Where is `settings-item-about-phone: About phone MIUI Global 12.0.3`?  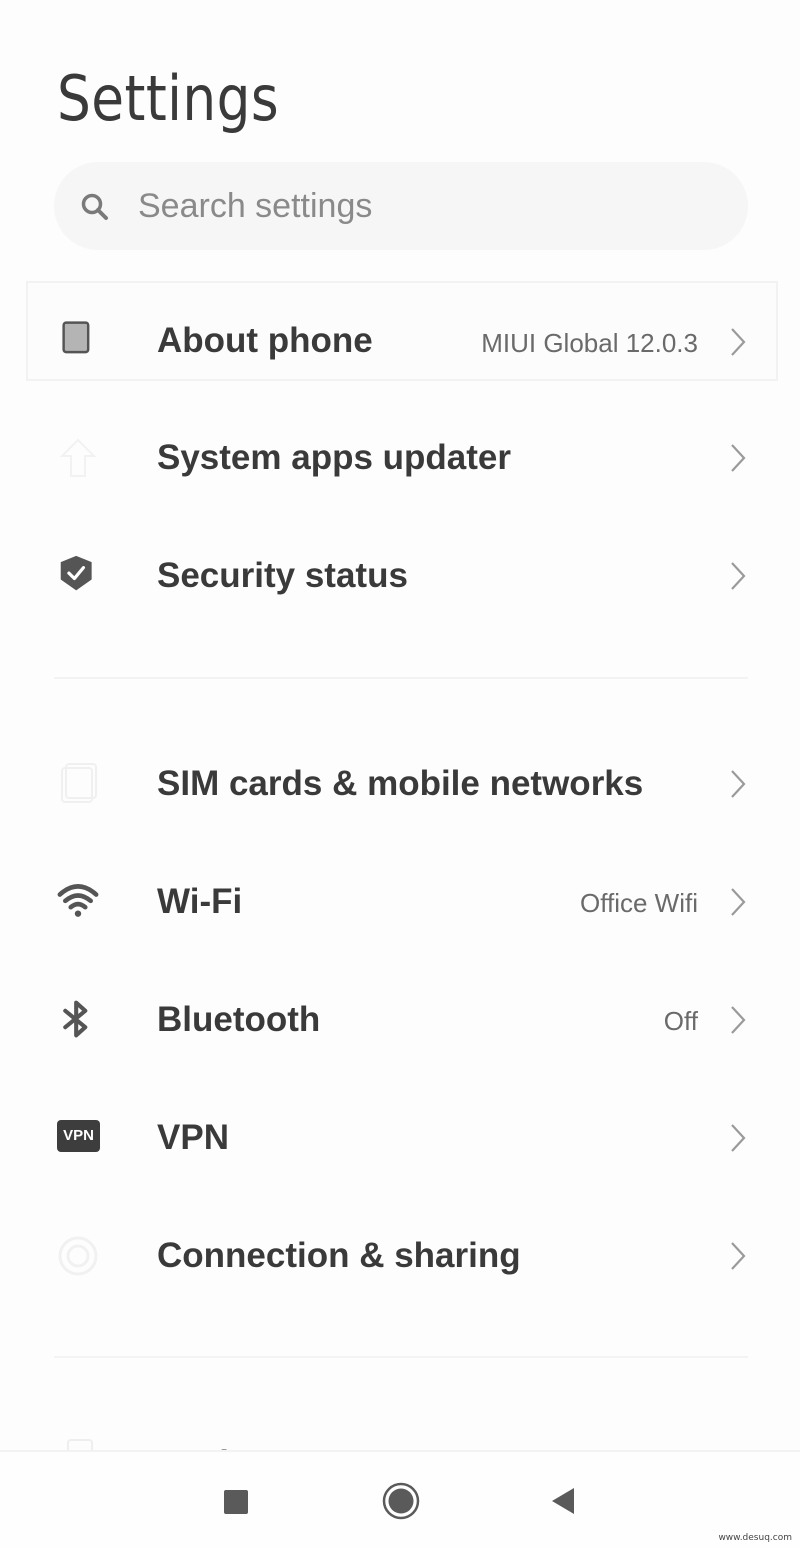
settings-item-about-phone: About phone MIUI Global 12.0.3 is located at coordinates (402, 331).